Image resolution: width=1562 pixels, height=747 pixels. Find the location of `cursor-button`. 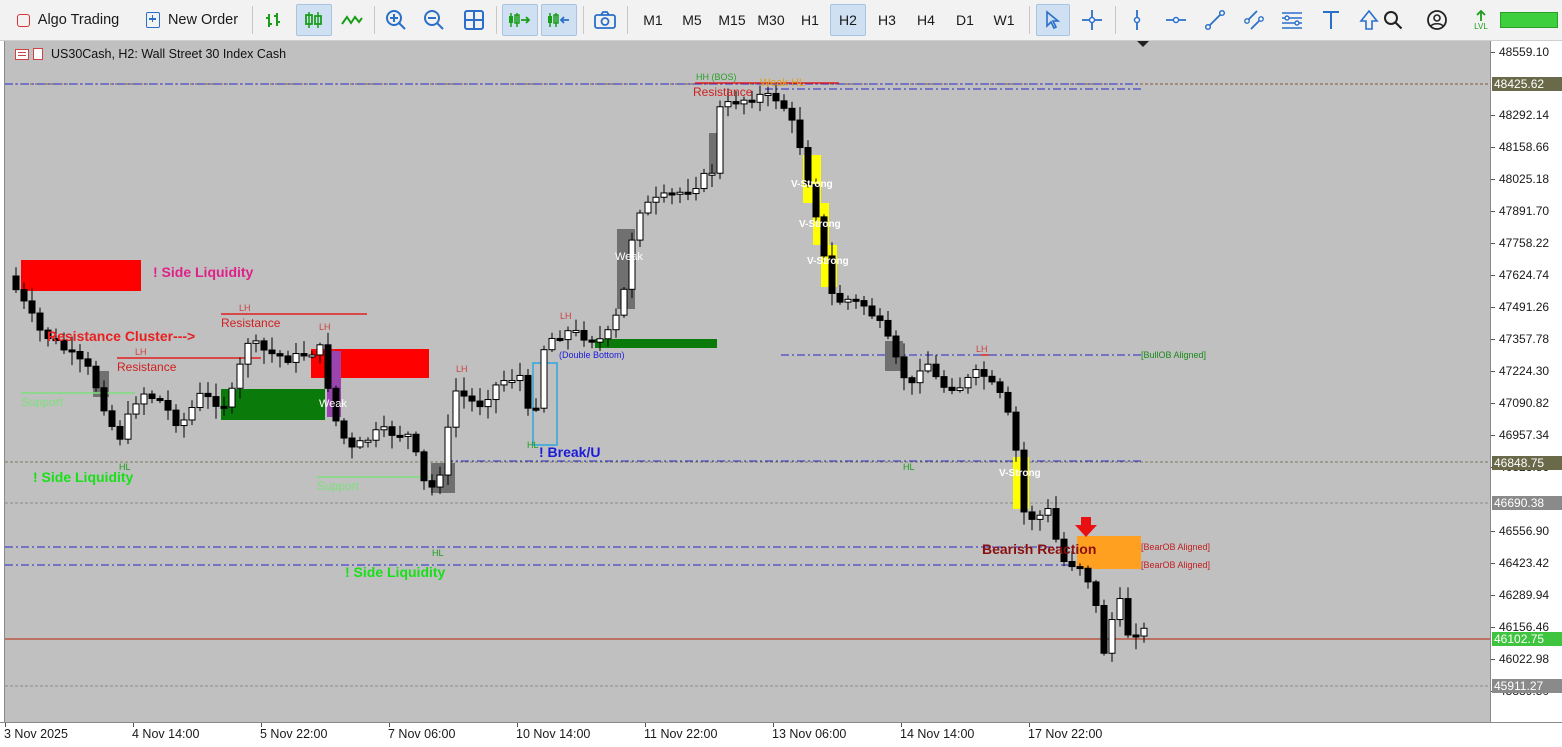

cursor-button is located at coordinates (1053, 20).